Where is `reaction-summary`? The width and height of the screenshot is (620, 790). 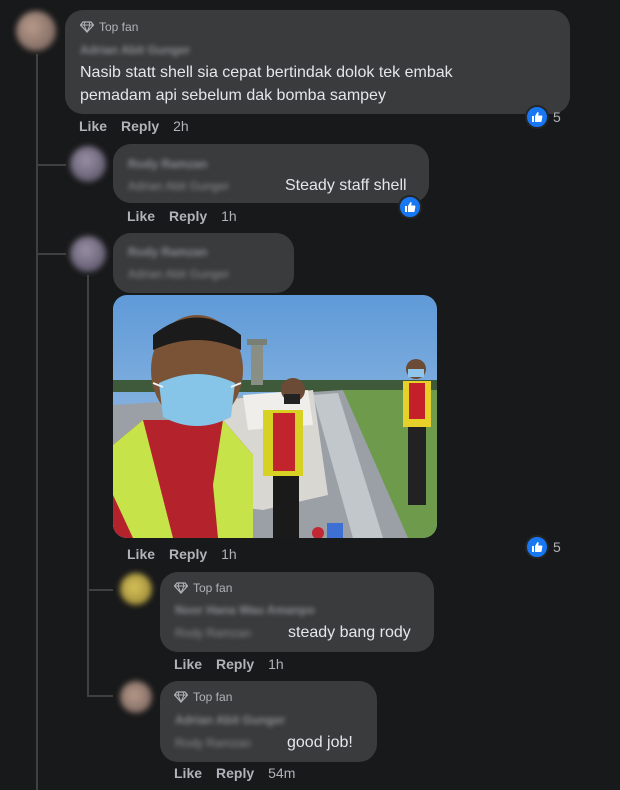
reaction-summary is located at coordinates (410, 207).